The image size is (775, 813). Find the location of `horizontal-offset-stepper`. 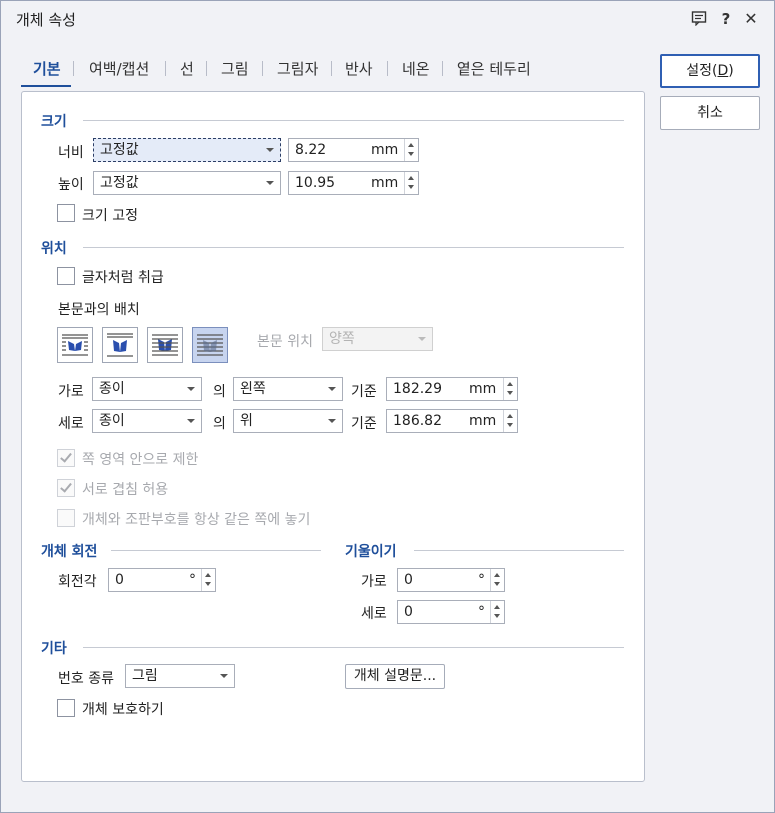

horizontal-offset-stepper is located at coordinates (510, 389).